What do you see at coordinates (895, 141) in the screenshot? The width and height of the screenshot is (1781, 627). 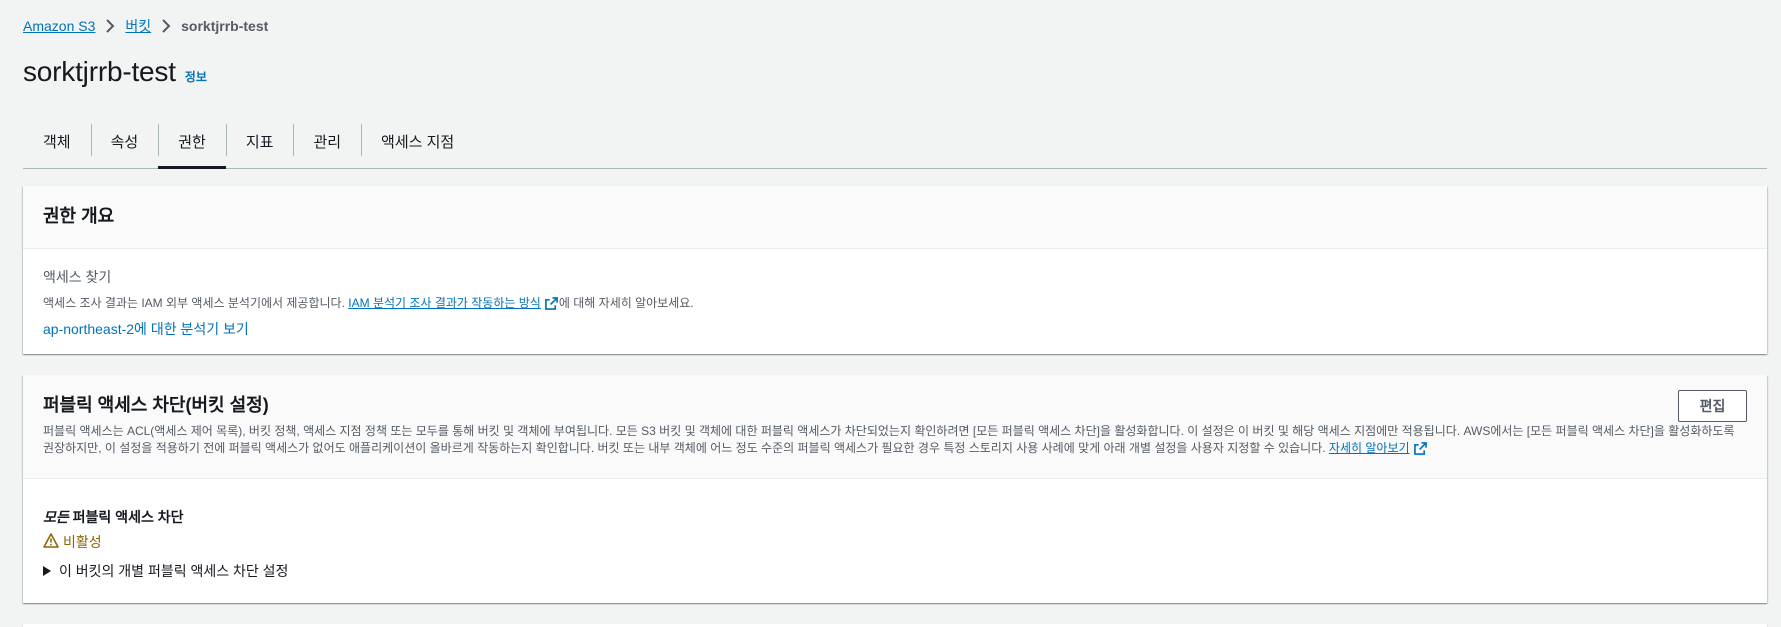 I see `tab-bar: 객체 속성 권한 지표 관리 액세스 지점` at bounding box center [895, 141].